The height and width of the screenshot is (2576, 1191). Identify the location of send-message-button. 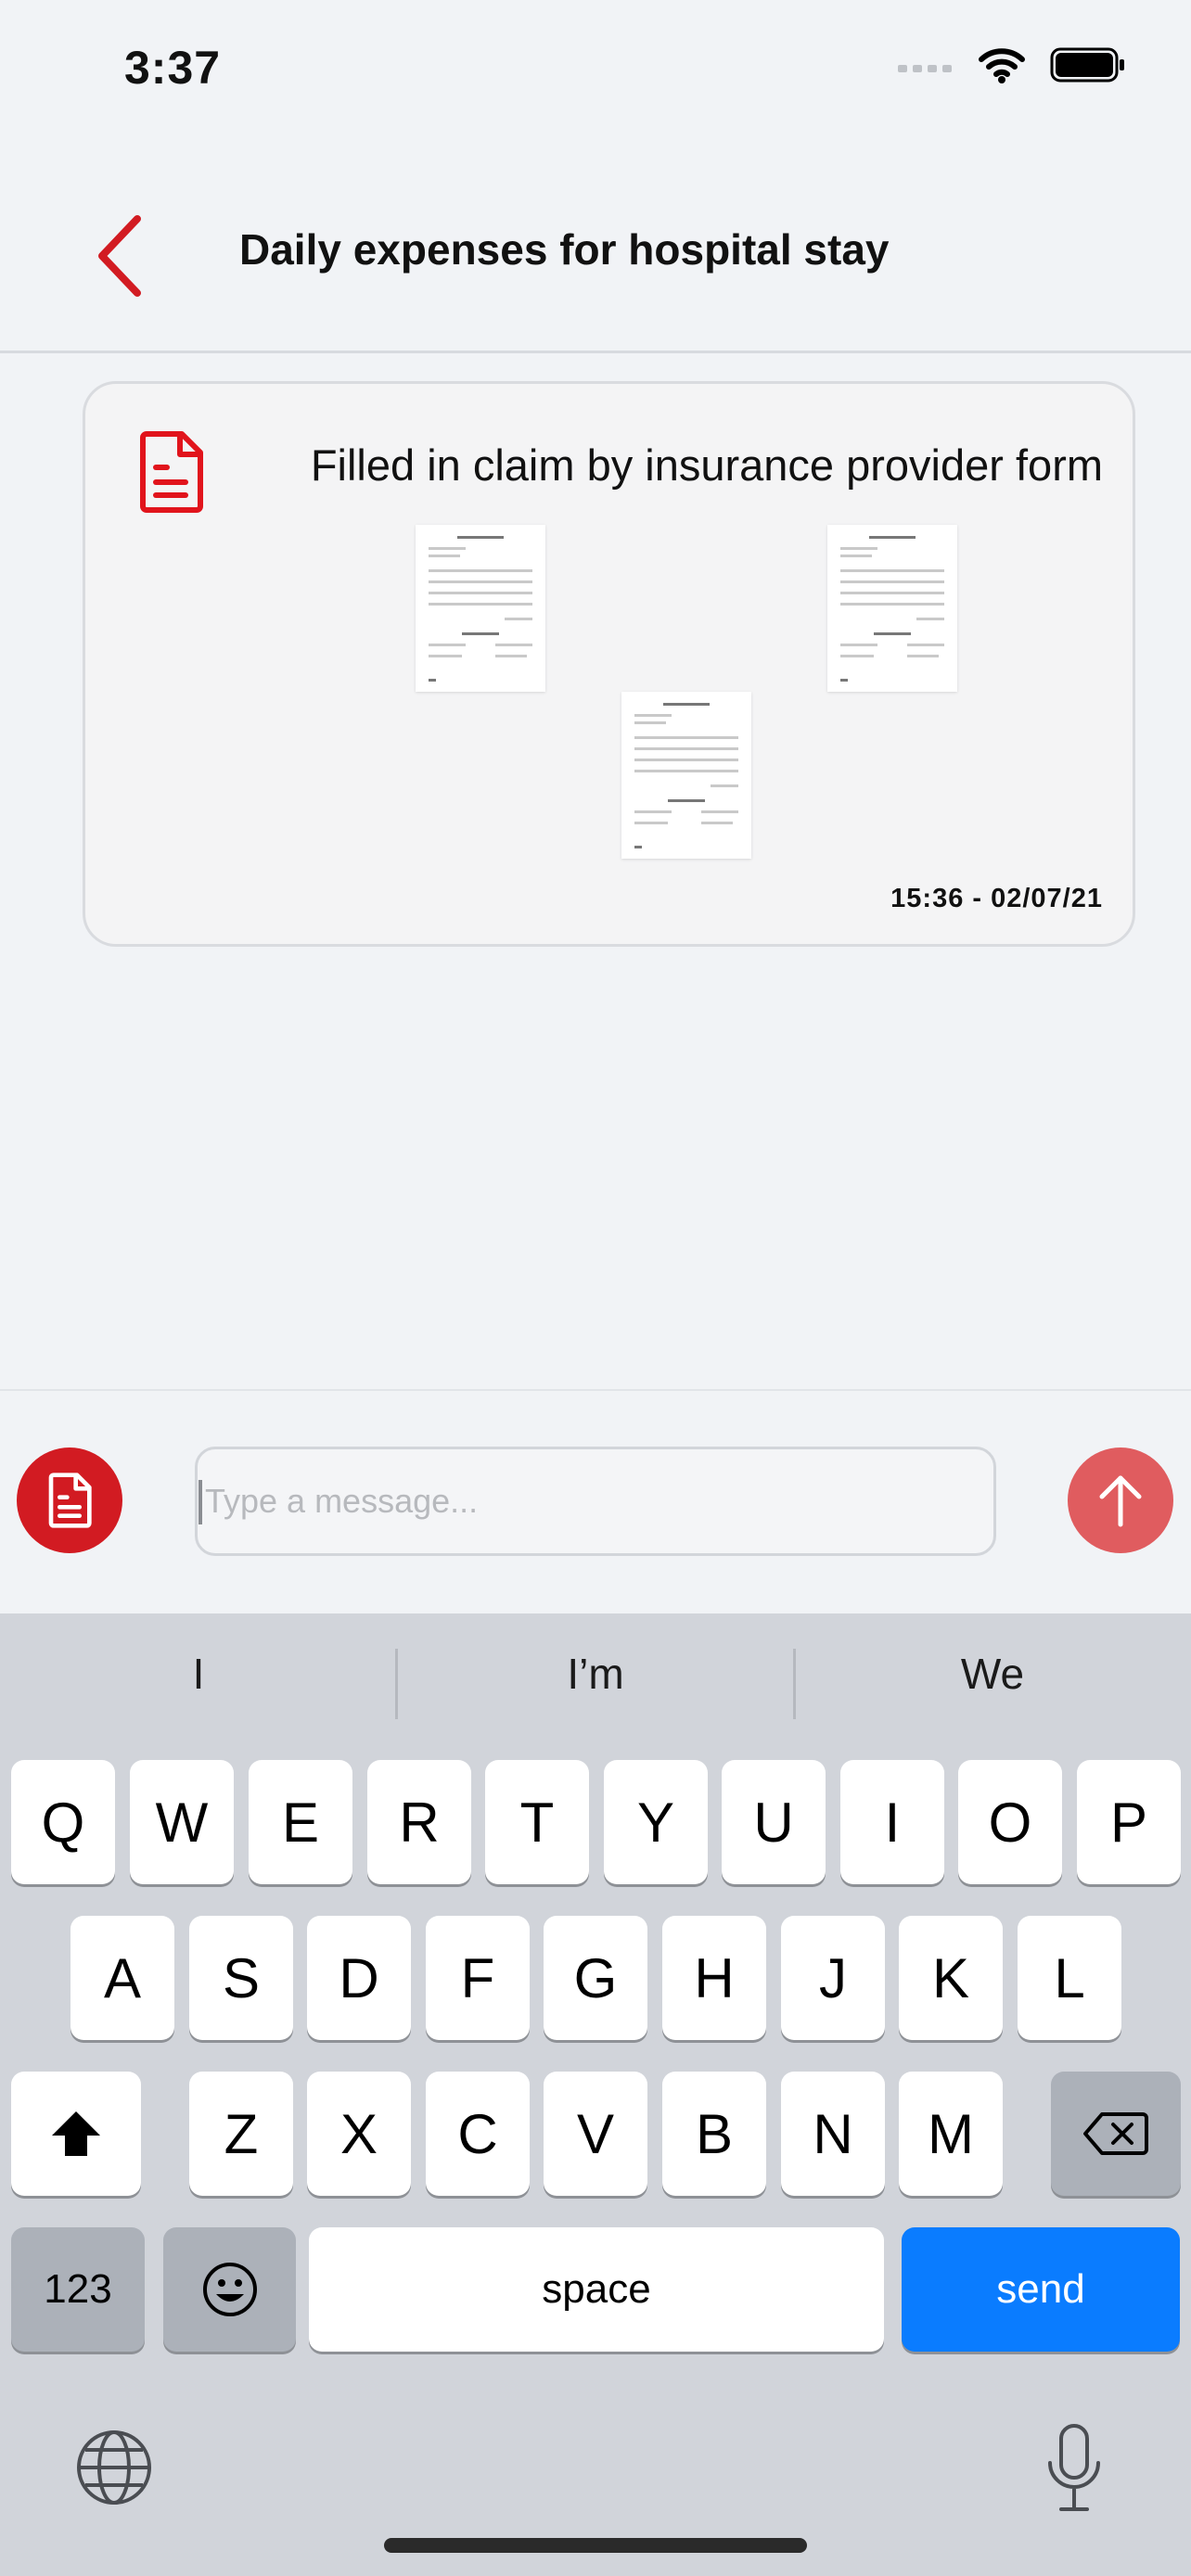
(1121, 1500).